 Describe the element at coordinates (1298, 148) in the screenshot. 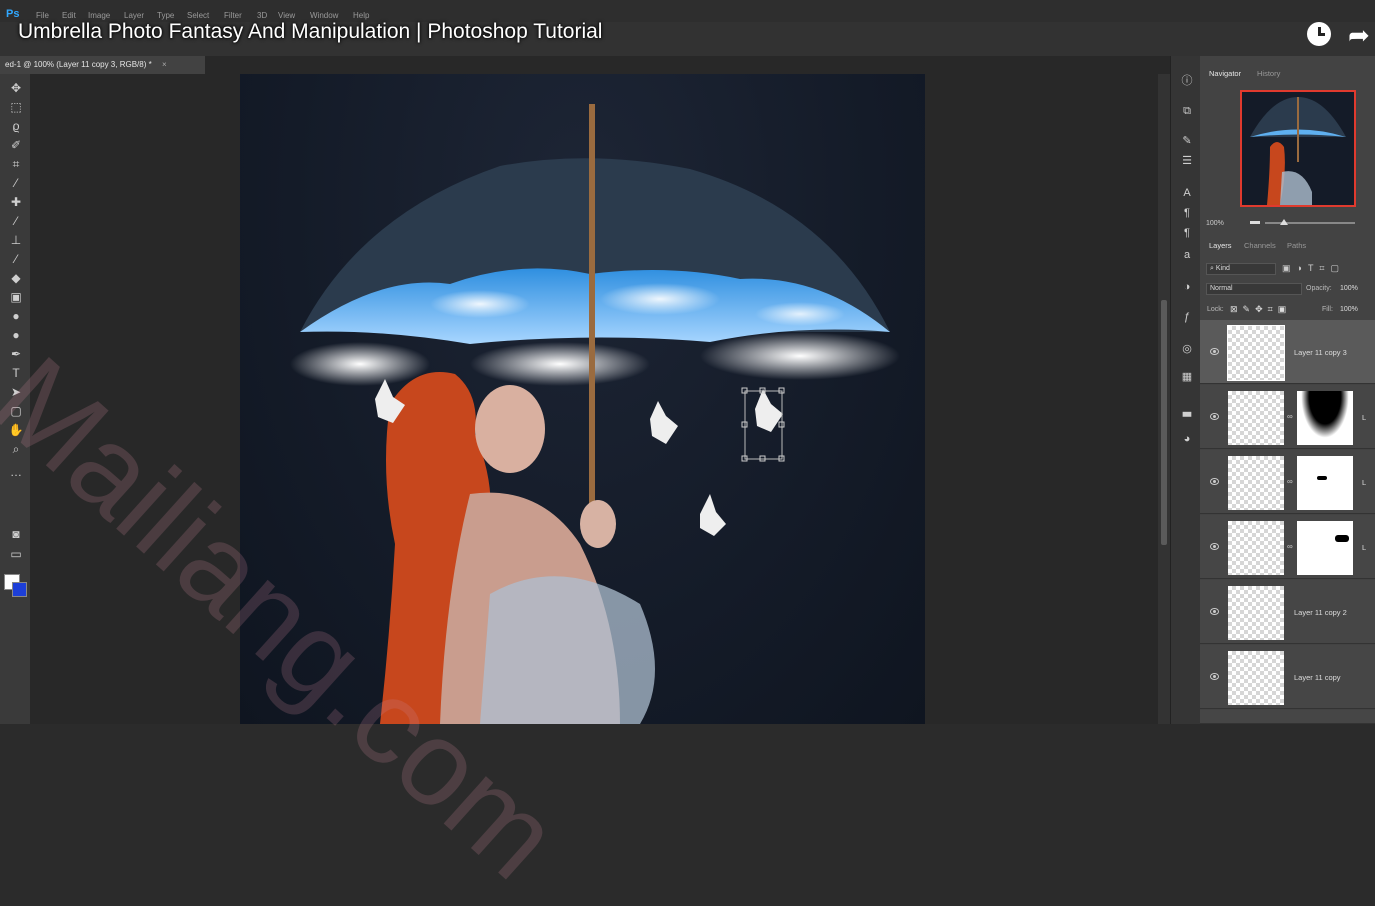

I see `navigator-preview` at that location.